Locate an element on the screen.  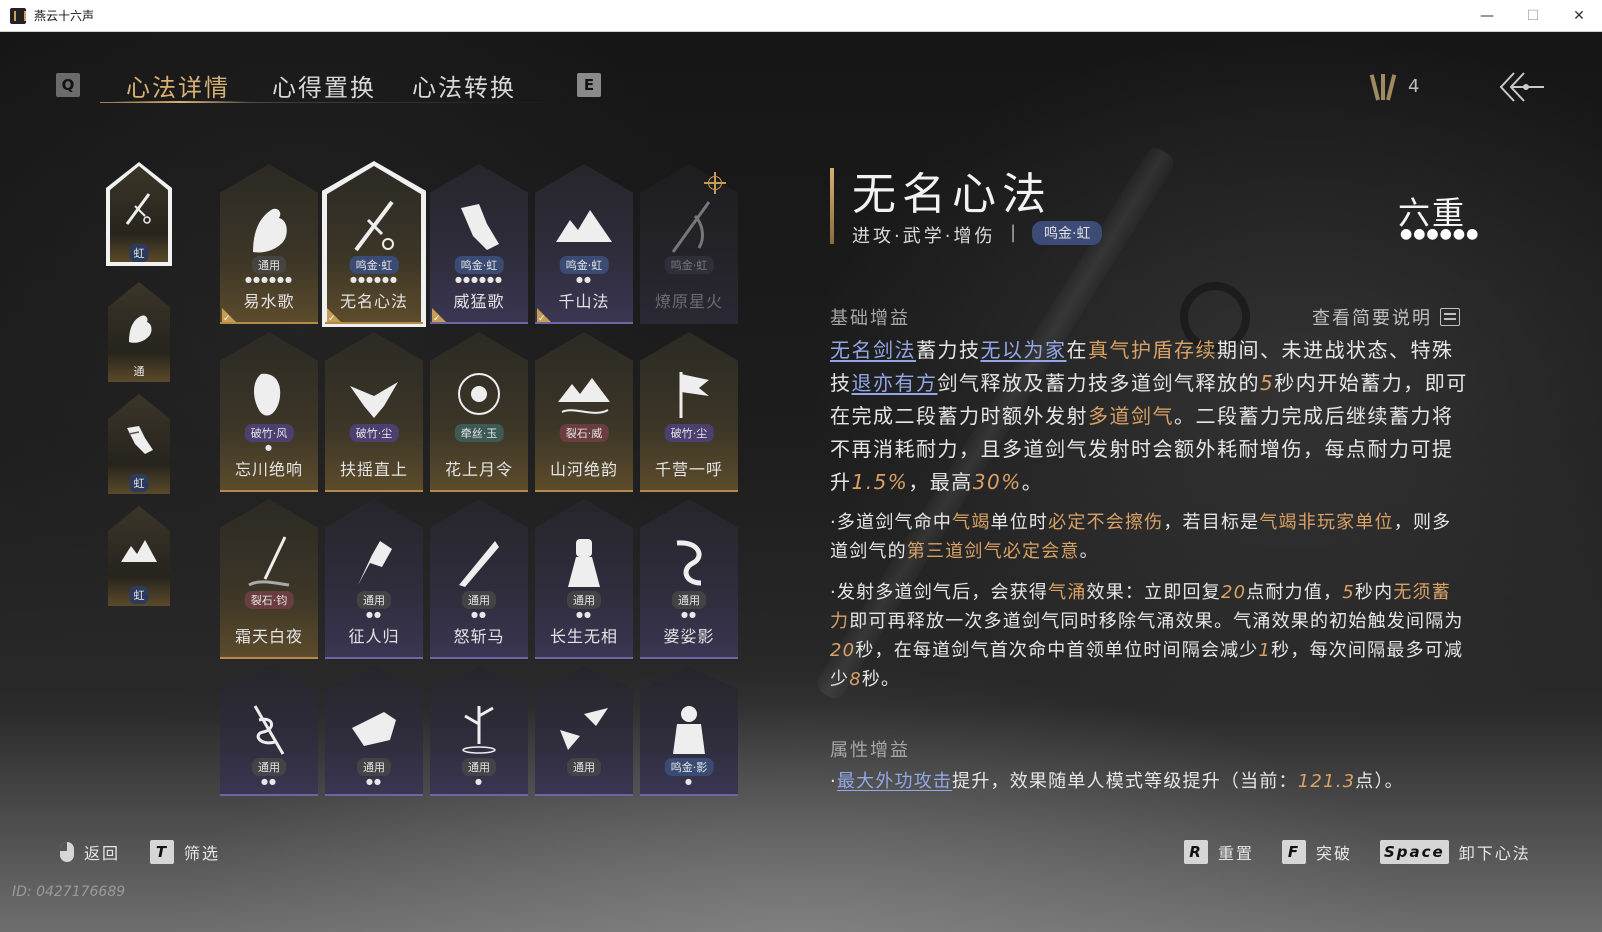
text-segment: 点耐力值， is located at coordinates (1294, 592).